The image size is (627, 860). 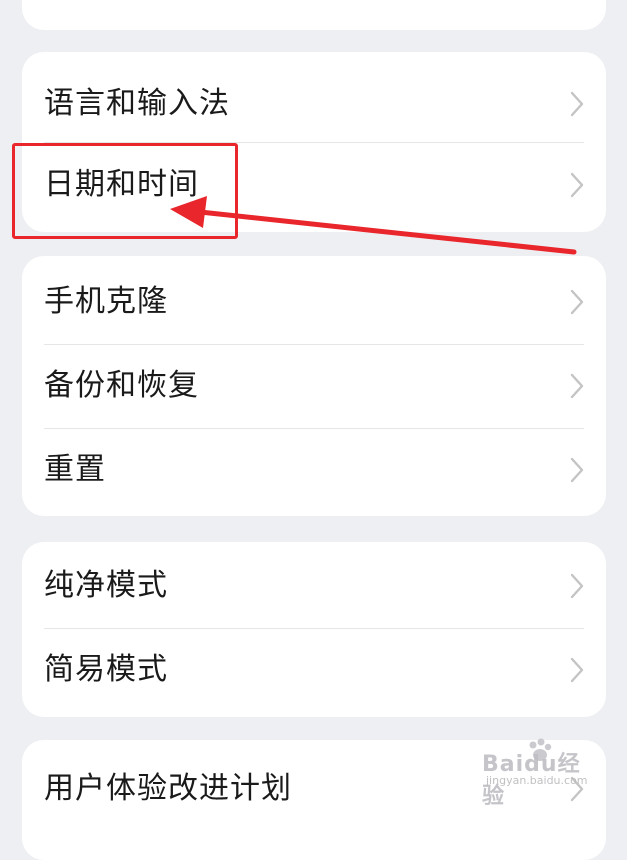 What do you see at coordinates (373, 225) in the screenshot?
I see `annotation-arrow` at bounding box center [373, 225].